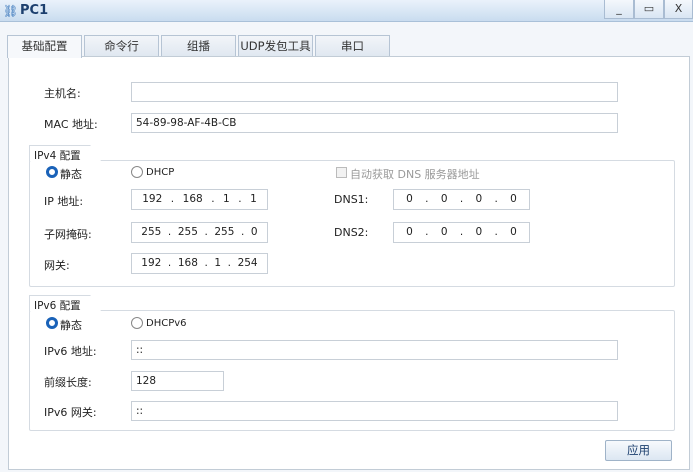 This screenshot has height=472, width=693. What do you see at coordinates (247, 263) in the screenshot?
I see `octet: 254` at bounding box center [247, 263].